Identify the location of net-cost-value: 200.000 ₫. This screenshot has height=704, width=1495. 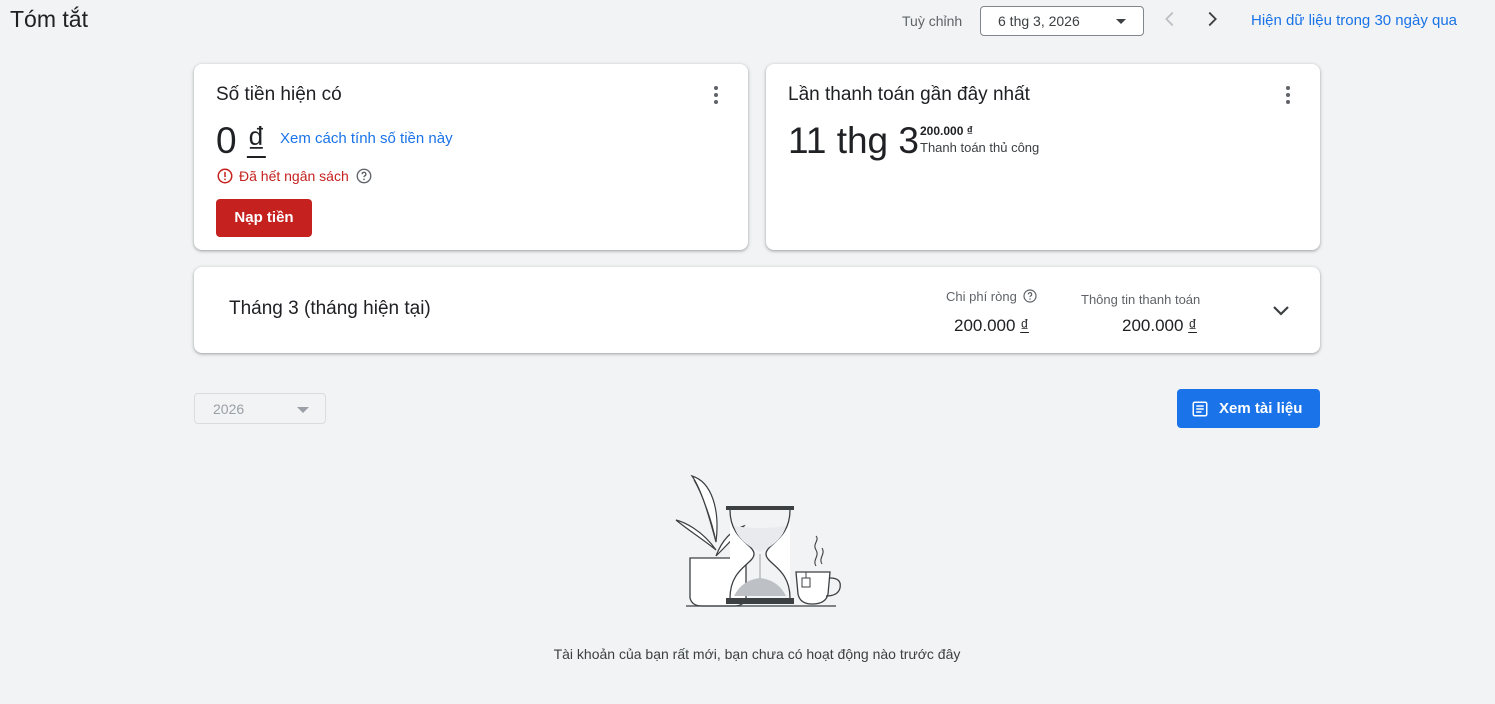
(991, 326).